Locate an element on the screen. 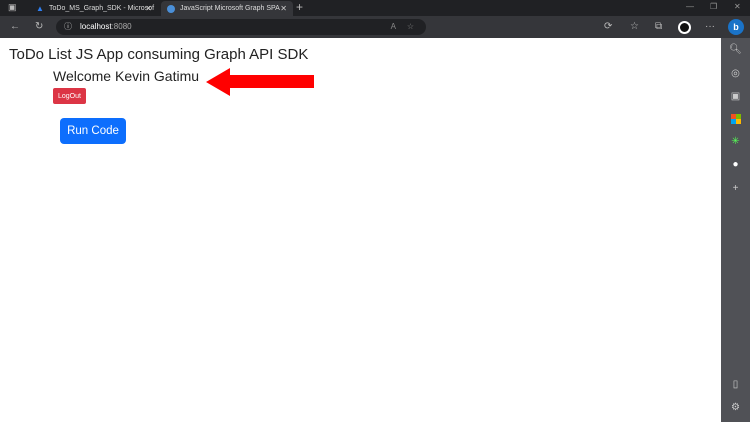 This screenshot has height=422, width=750. settings-icon: ⚙ is located at coordinates (735, 407).